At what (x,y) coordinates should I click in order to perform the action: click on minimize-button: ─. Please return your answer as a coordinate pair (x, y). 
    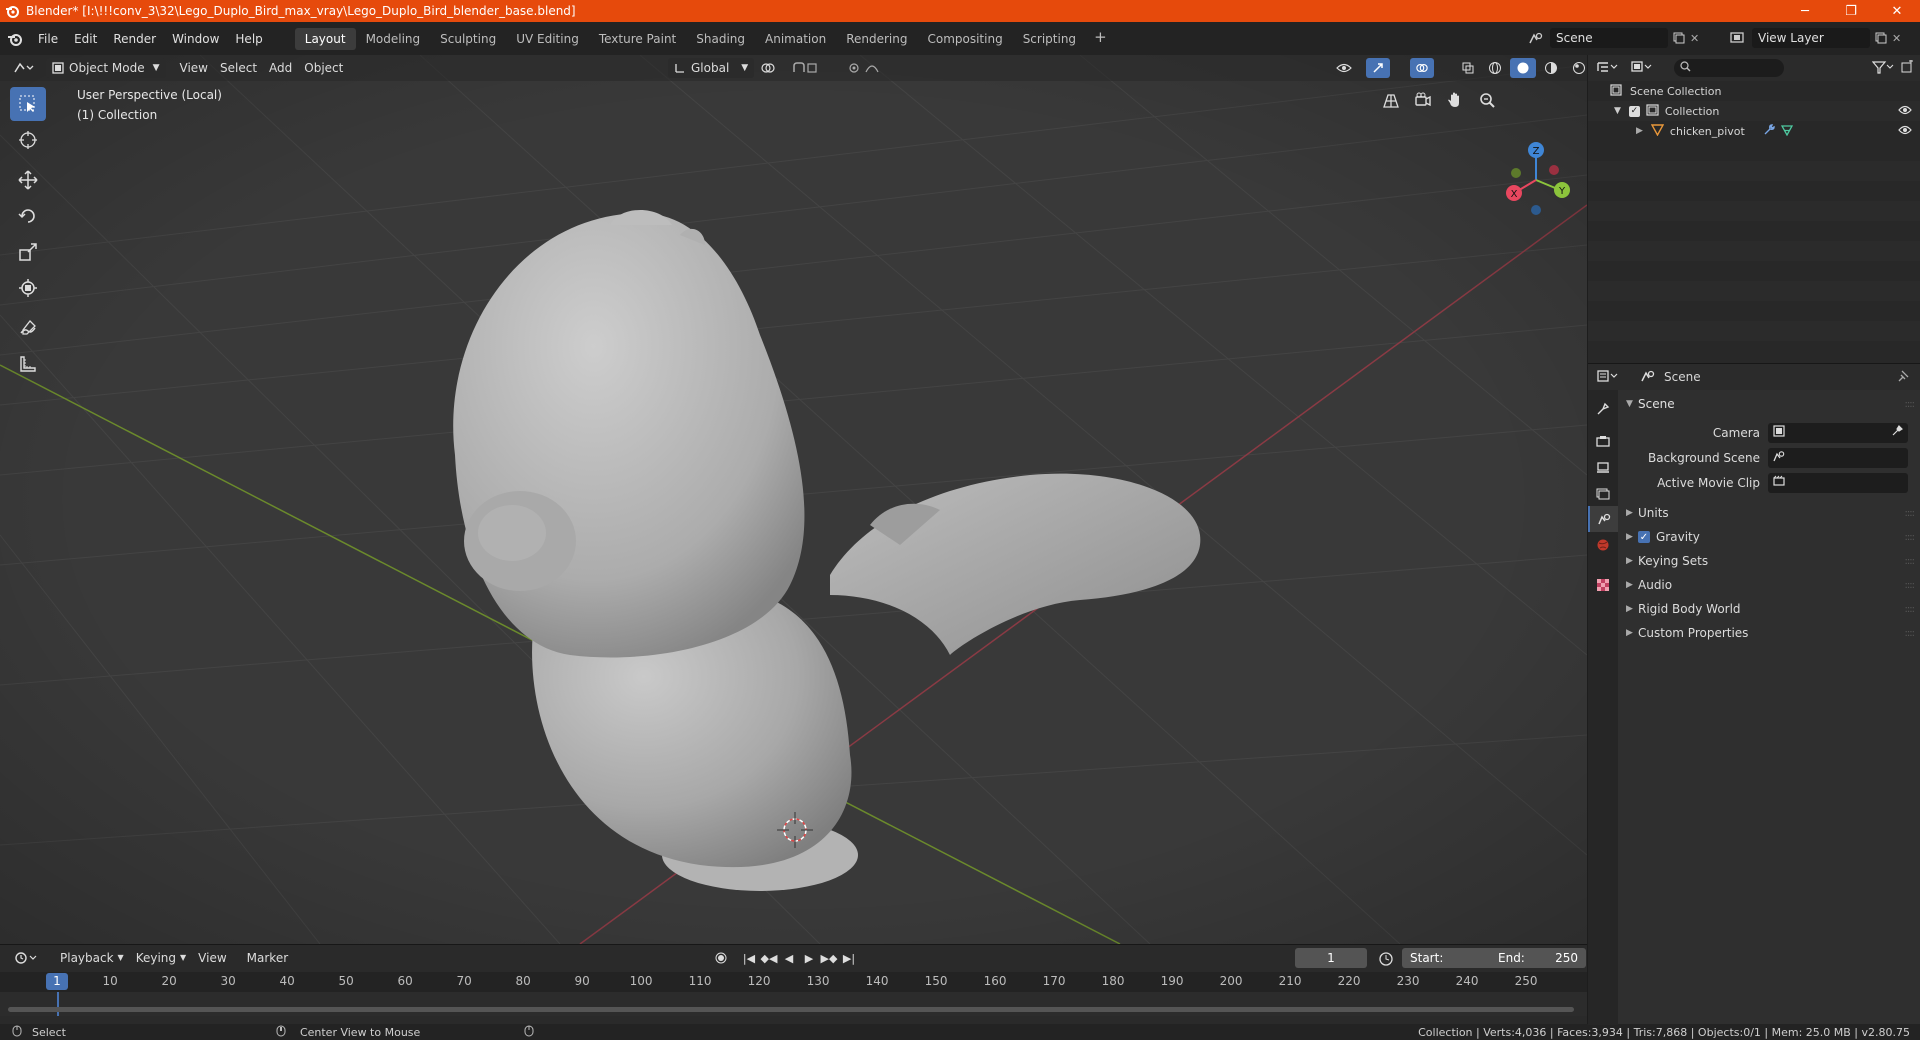
    Looking at the image, I should click on (1805, 11).